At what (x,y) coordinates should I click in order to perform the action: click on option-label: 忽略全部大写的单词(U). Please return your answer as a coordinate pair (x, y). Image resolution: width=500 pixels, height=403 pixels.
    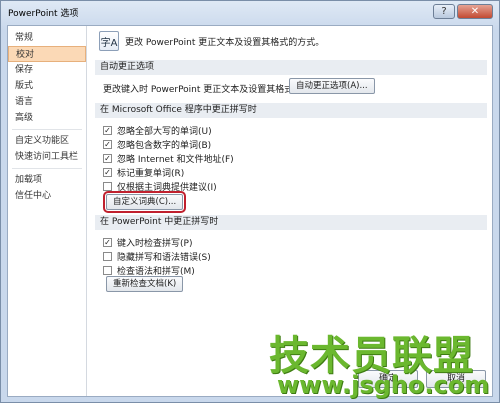
    Looking at the image, I should click on (164, 132).